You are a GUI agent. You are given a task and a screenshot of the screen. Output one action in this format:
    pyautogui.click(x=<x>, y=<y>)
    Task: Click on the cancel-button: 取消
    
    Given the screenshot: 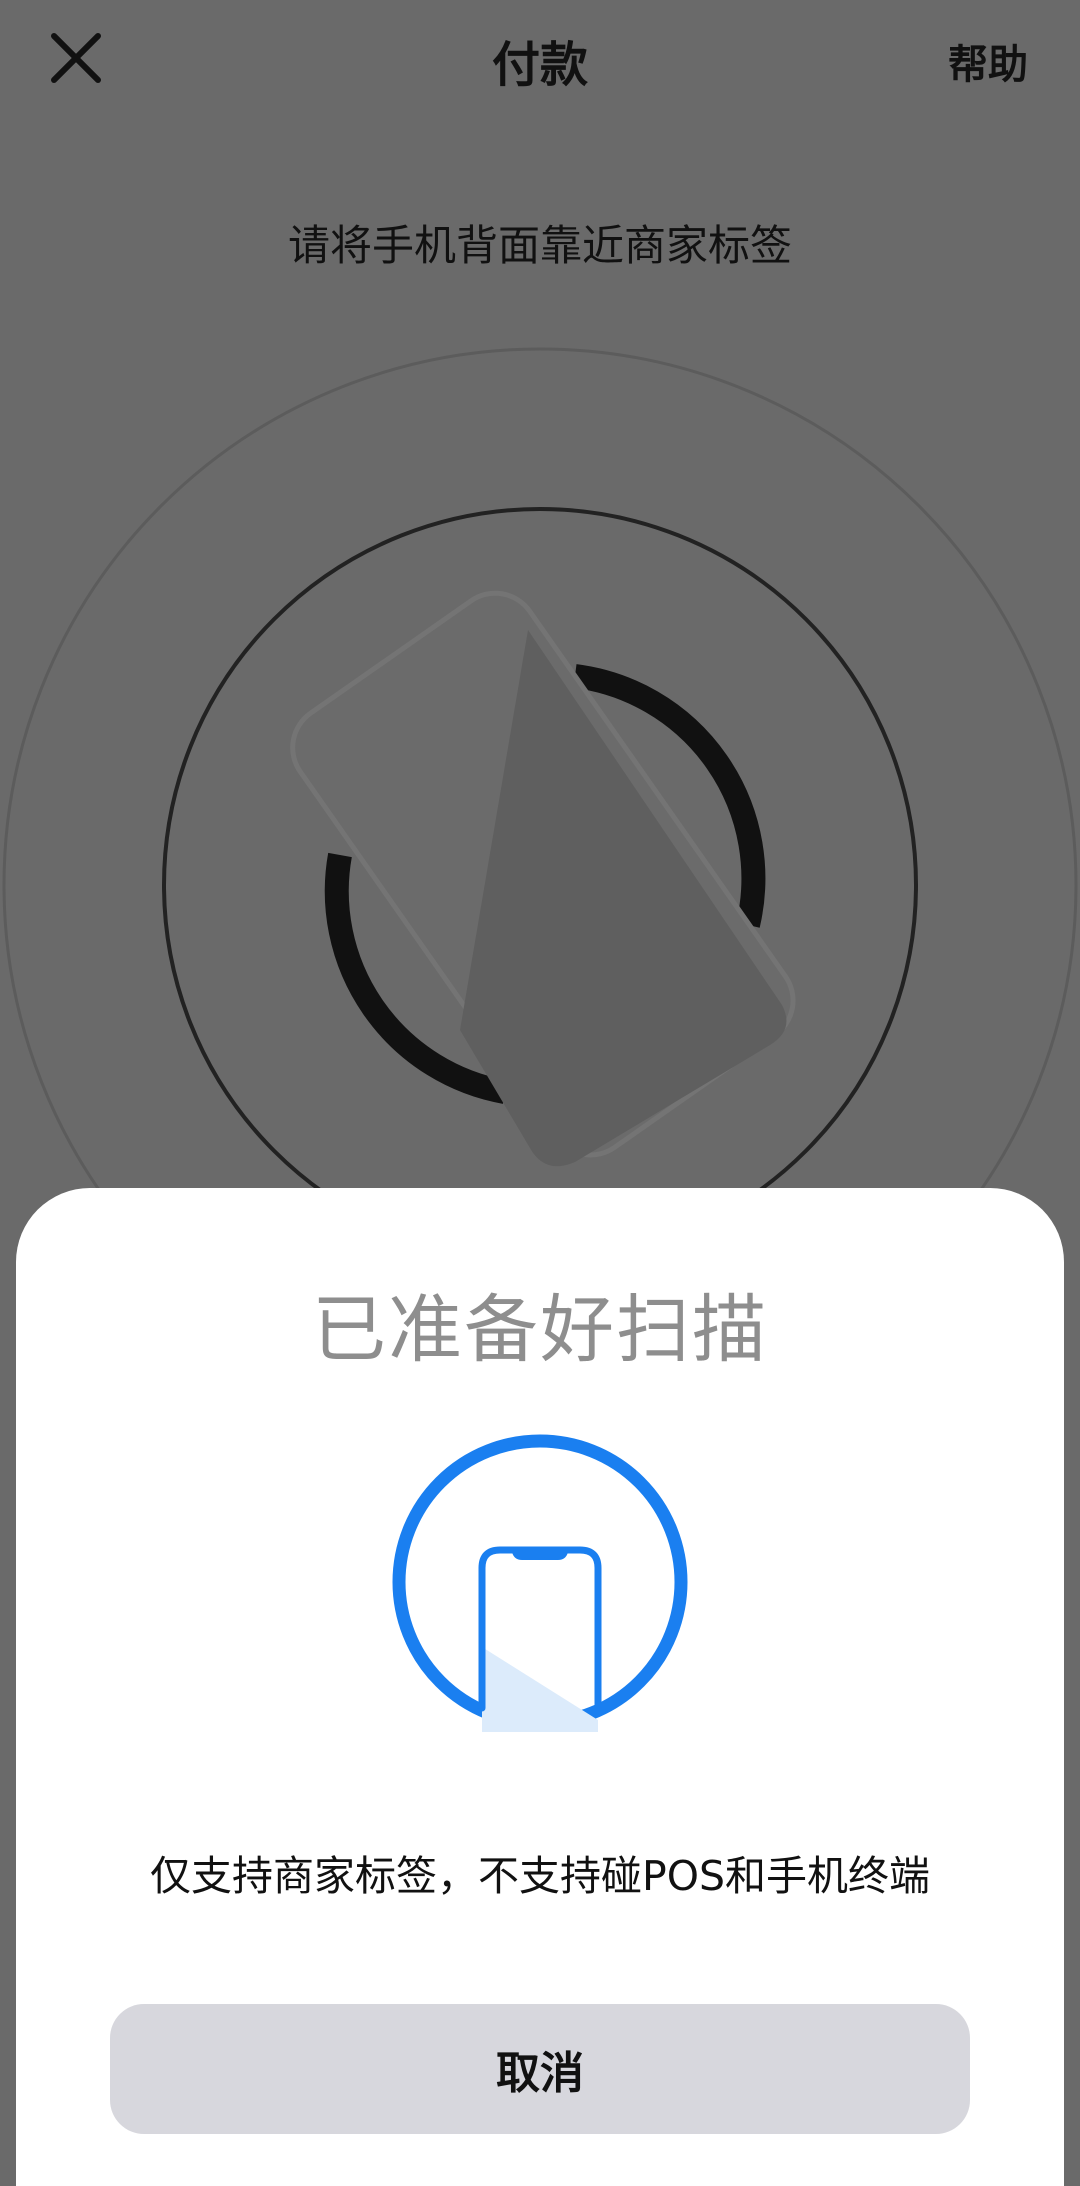 What is the action you would take?
    pyautogui.click(x=540, y=2069)
    